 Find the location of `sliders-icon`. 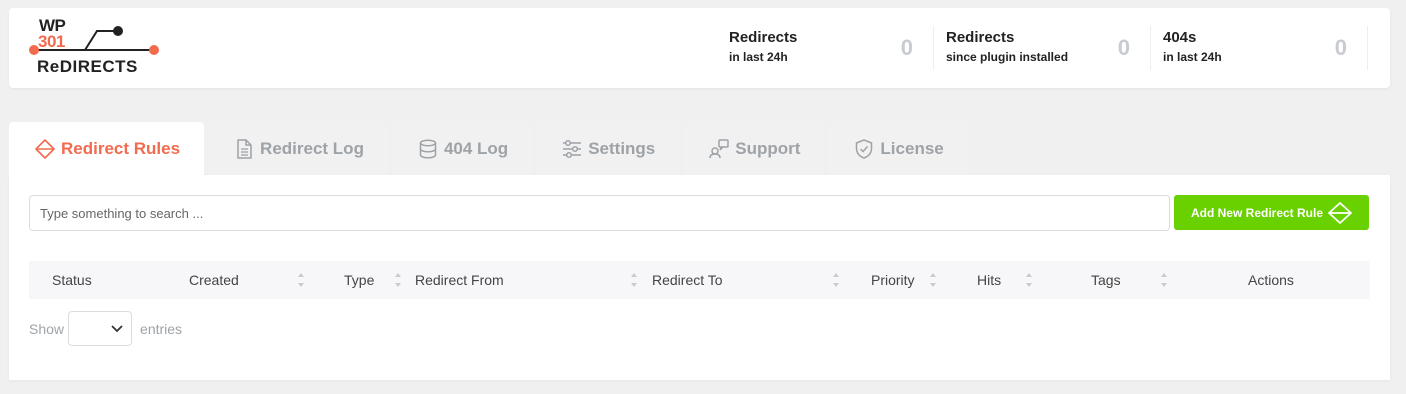

sliders-icon is located at coordinates (572, 149).